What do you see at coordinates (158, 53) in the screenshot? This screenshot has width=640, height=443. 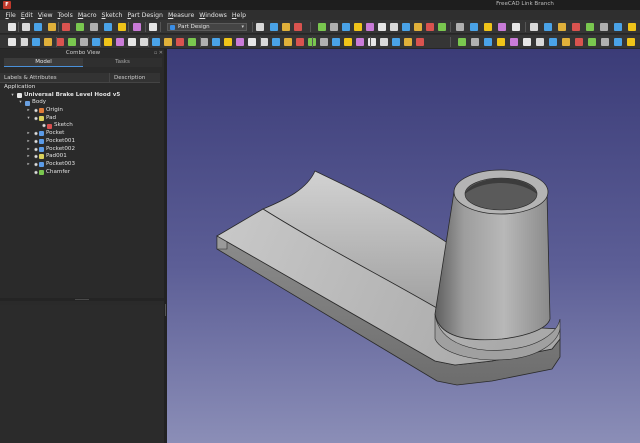 I see `panel-window-buttons: ▫ ✕` at bounding box center [158, 53].